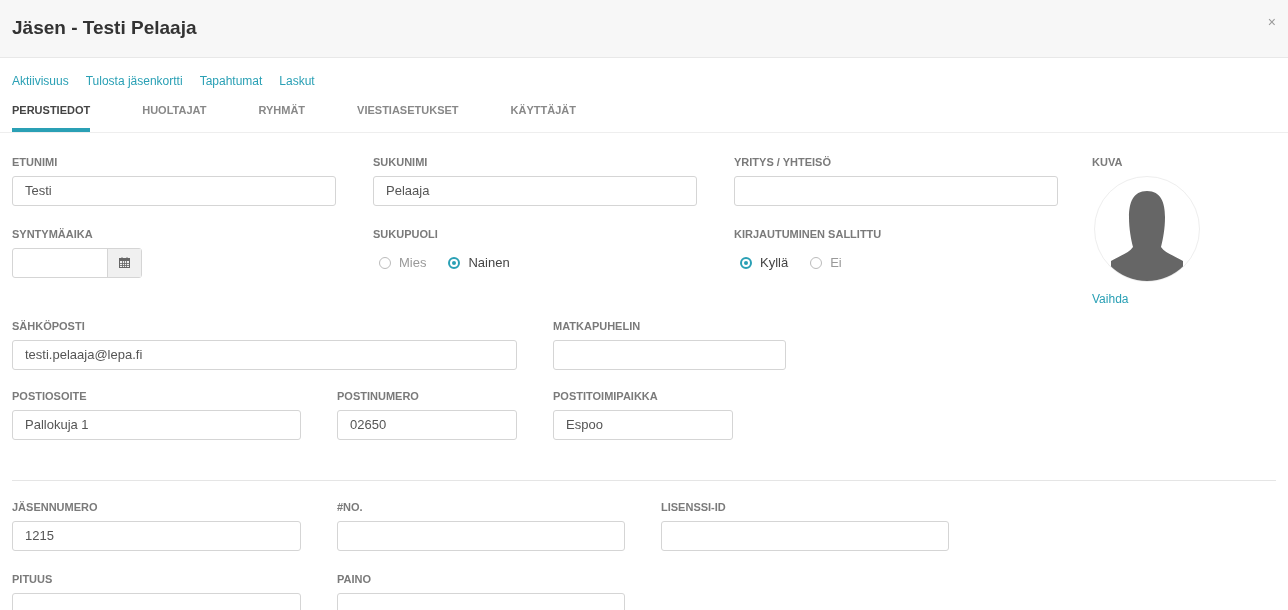 This screenshot has height=610, width=1288. What do you see at coordinates (156, 535) in the screenshot?
I see `text-field: 1215` at bounding box center [156, 535].